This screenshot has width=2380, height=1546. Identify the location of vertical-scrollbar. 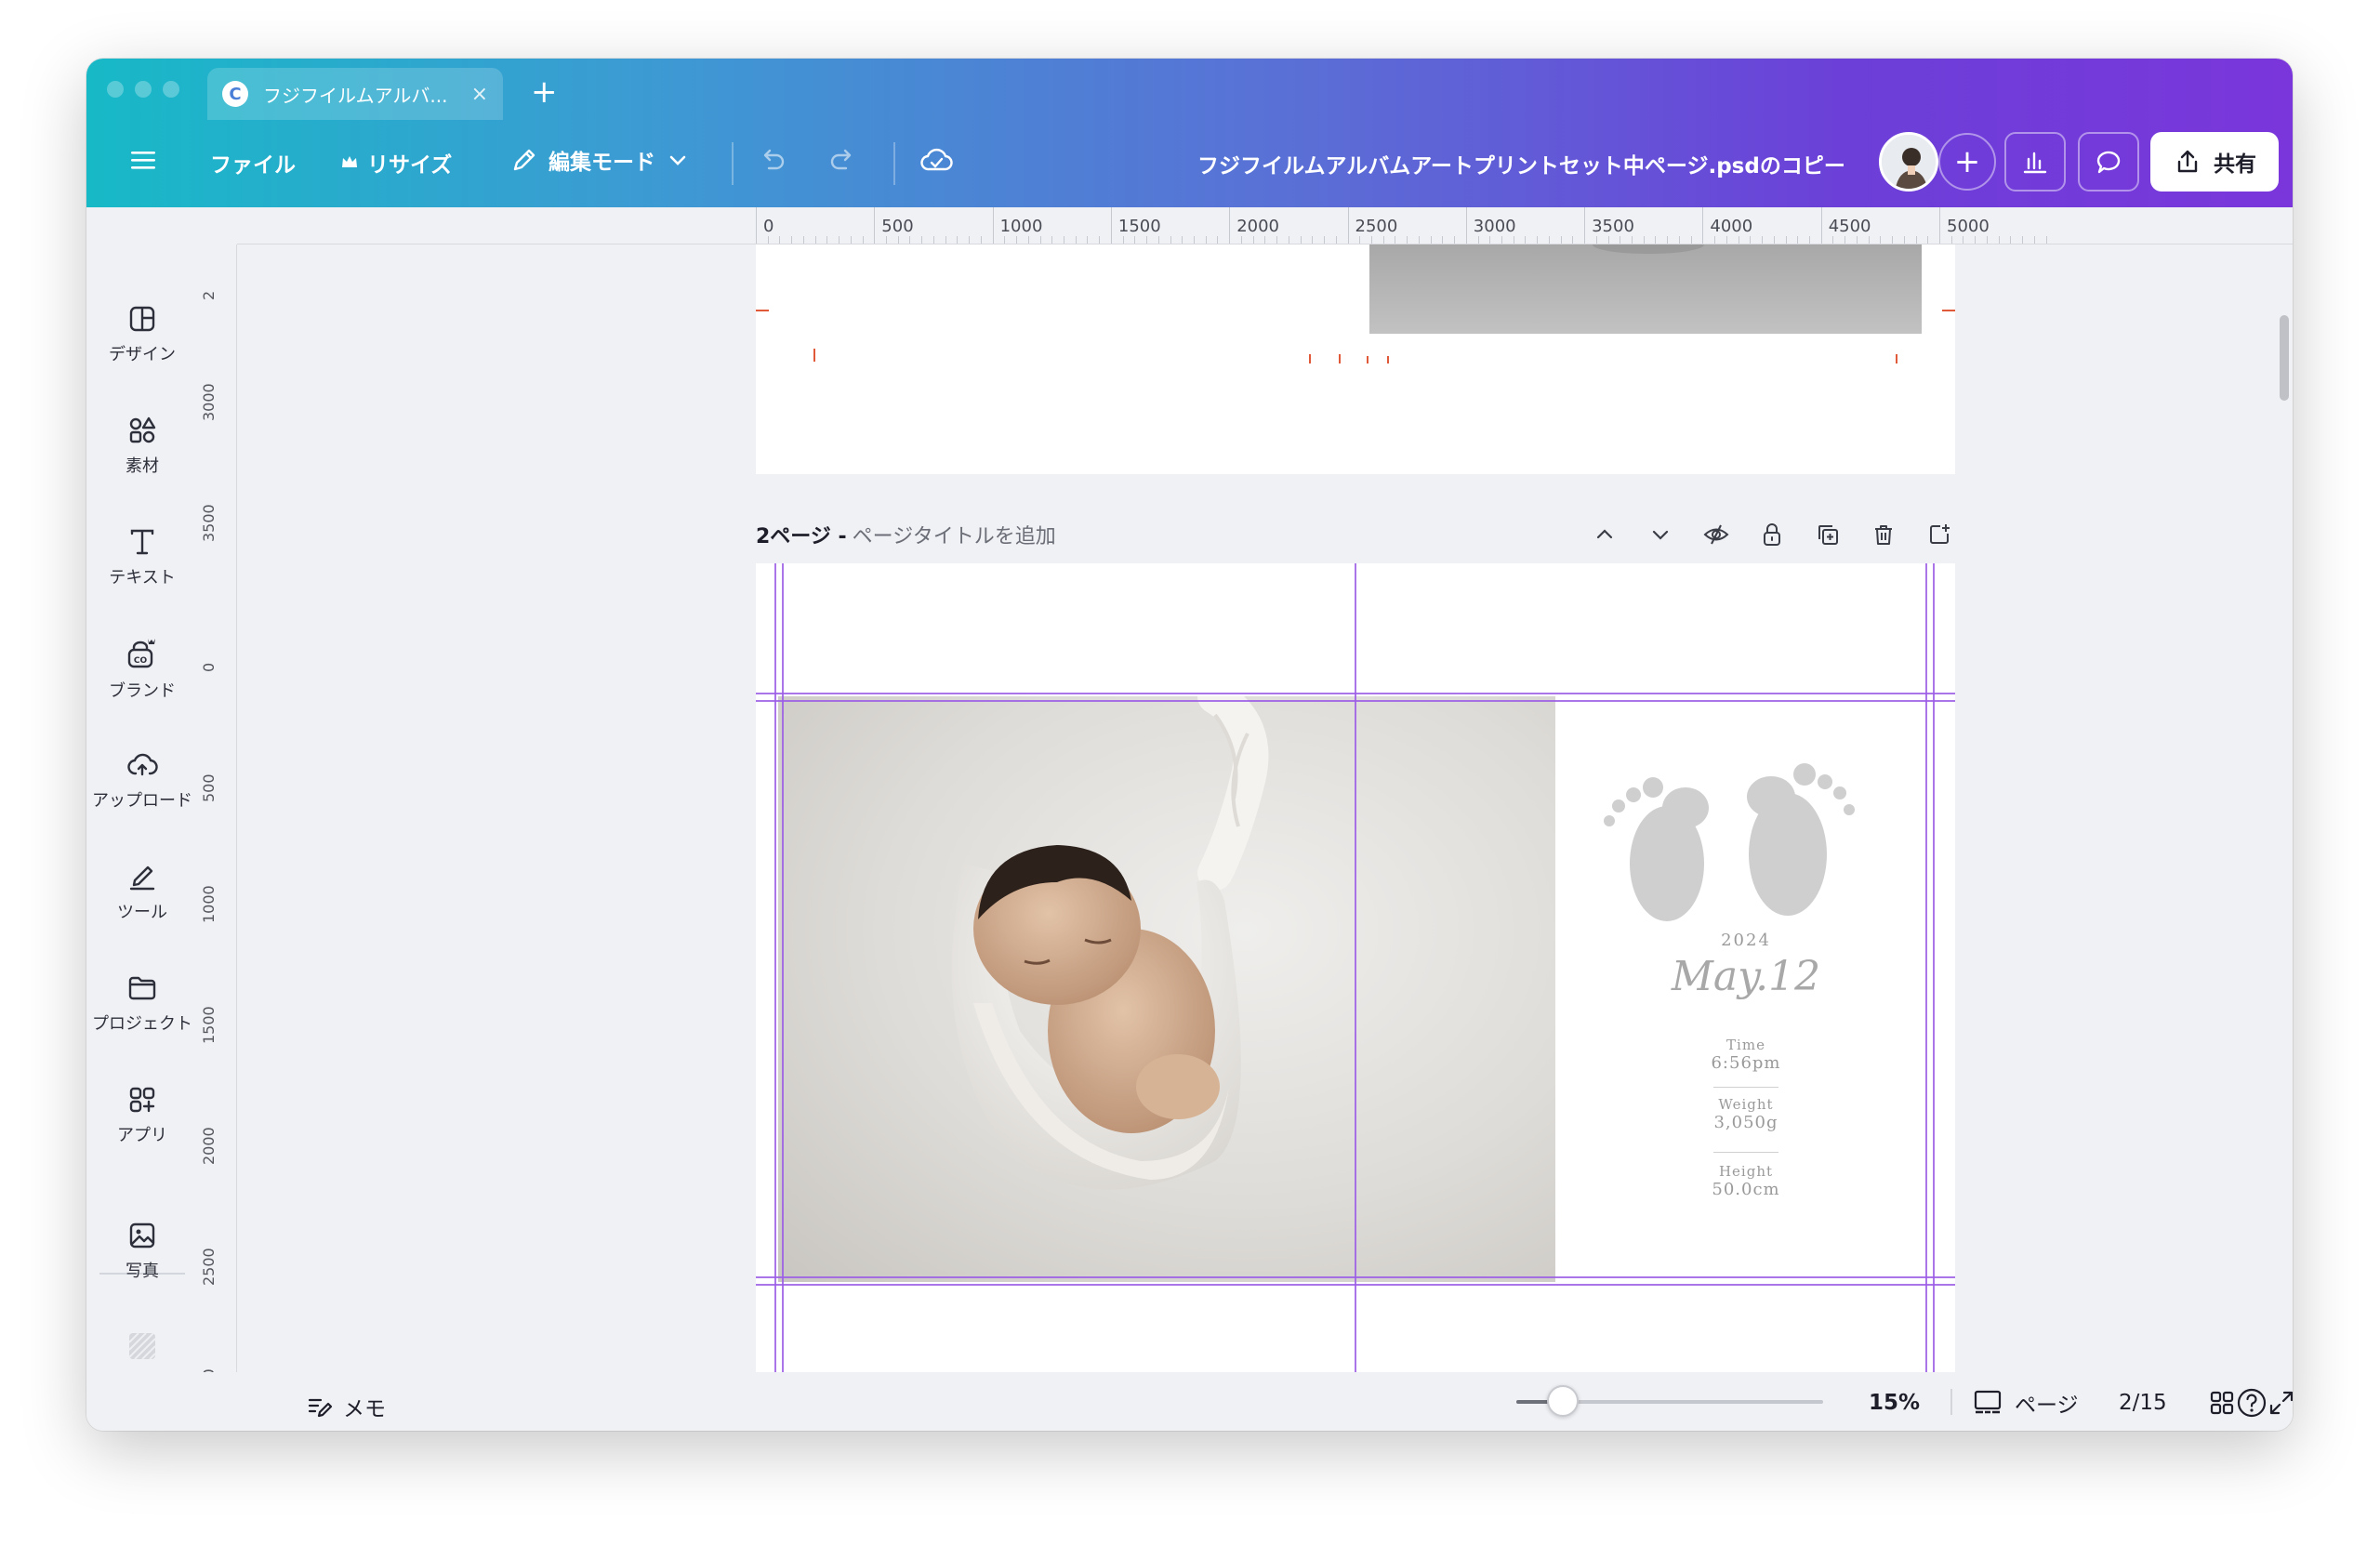
(2284, 358).